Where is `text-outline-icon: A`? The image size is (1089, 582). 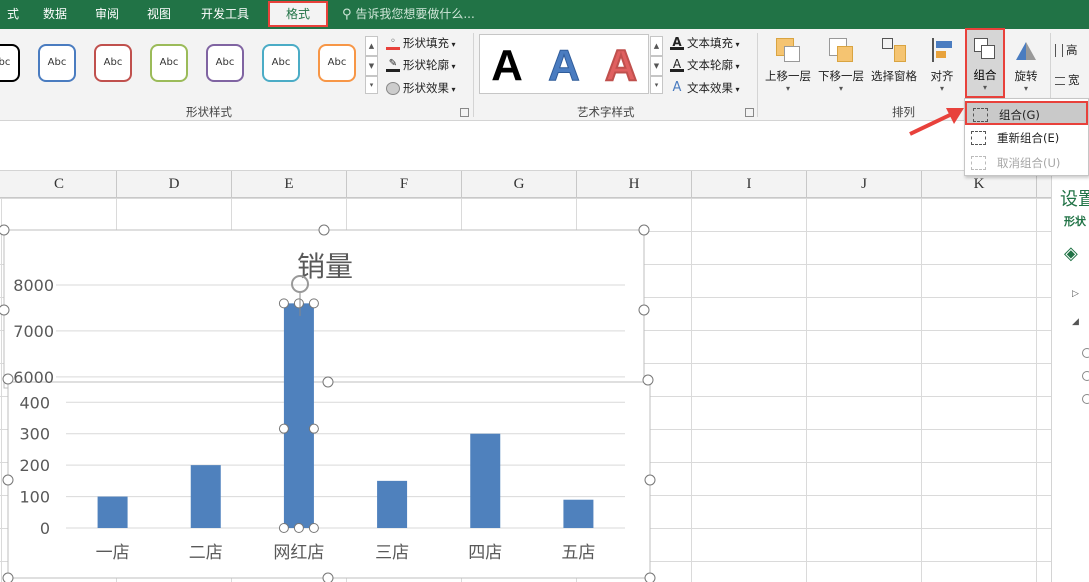
text-outline-icon: A is located at coordinates (677, 65).